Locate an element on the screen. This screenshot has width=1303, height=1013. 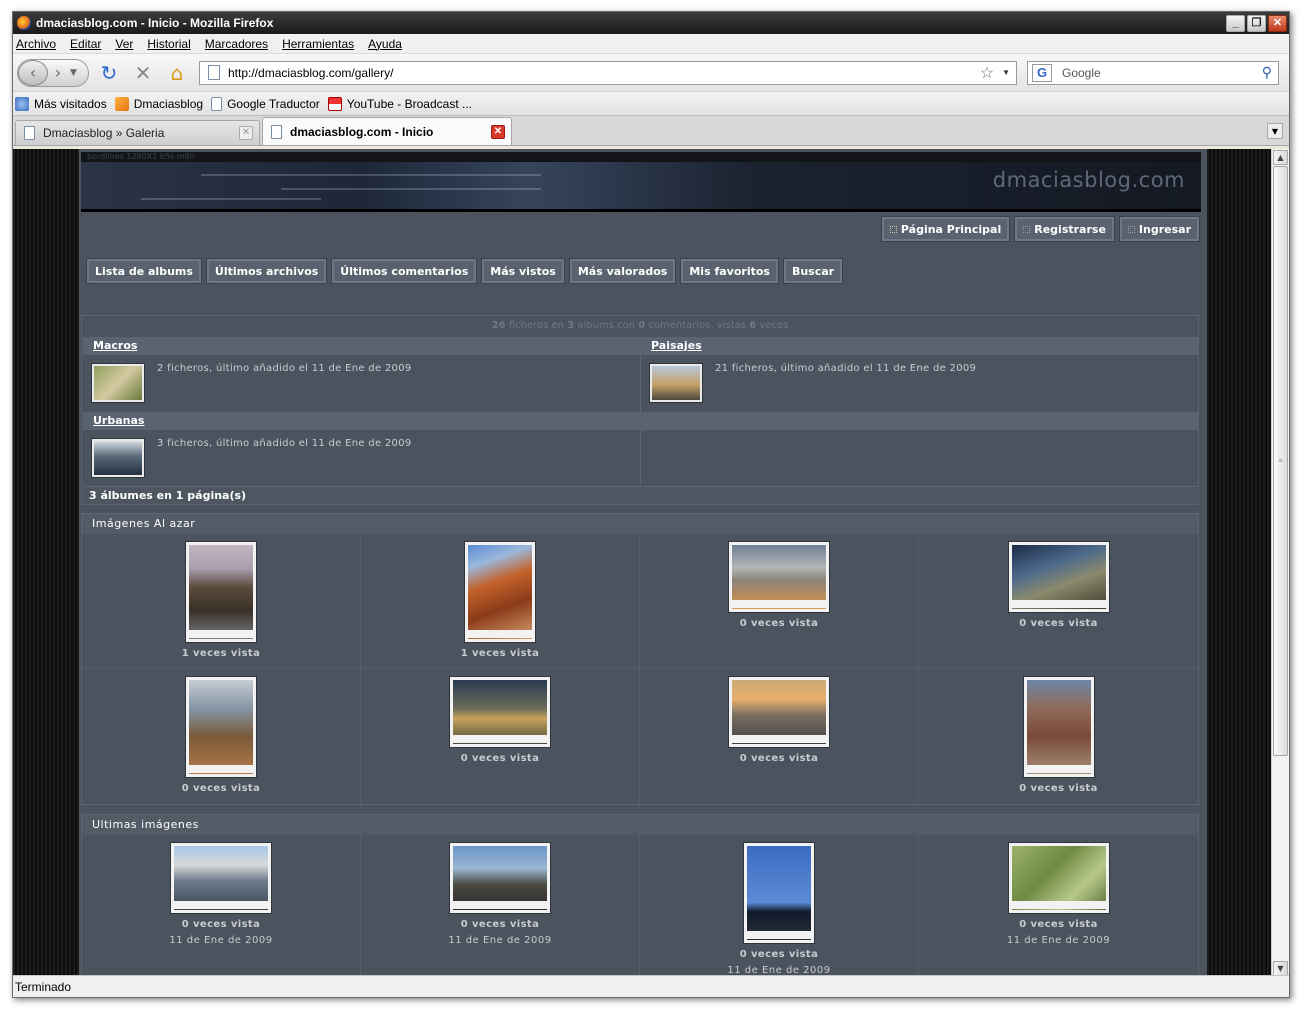
minimize-button: _ is located at coordinates (1235, 23).